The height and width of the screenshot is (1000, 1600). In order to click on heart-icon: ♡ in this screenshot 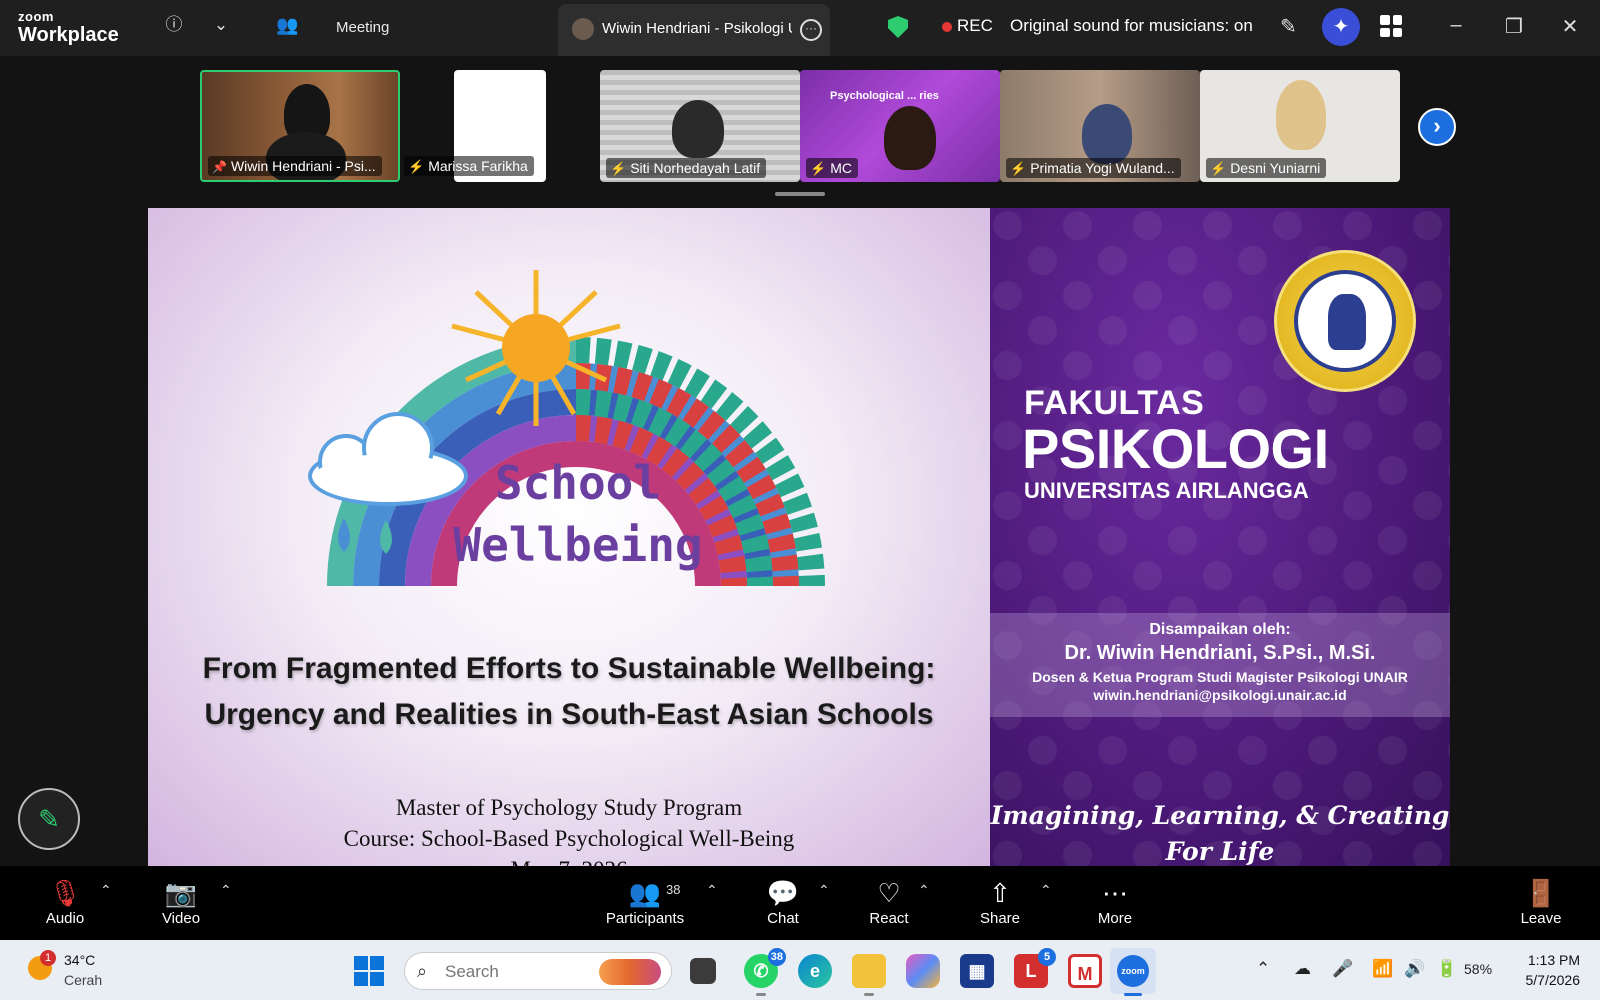, I will do `click(889, 893)`.